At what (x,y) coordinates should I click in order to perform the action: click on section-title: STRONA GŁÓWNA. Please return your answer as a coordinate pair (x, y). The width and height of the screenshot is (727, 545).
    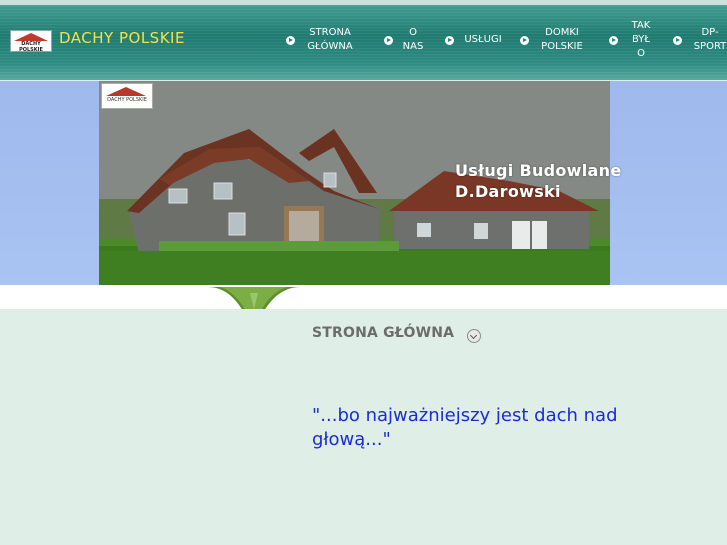
    Looking at the image, I should click on (383, 333).